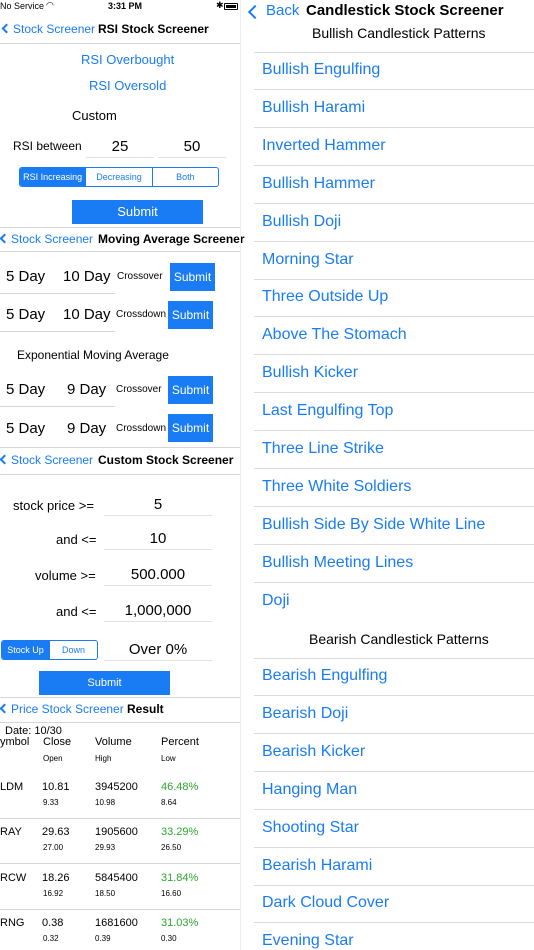 The width and height of the screenshot is (534, 950). What do you see at coordinates (127, 85) in the screenshot?
I see `rsi-oversold-link: RSI Oversold` at bounding box center [127, 85].